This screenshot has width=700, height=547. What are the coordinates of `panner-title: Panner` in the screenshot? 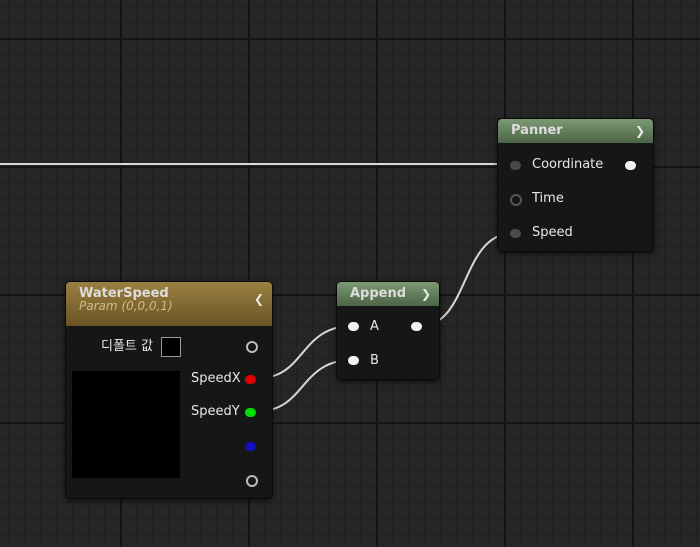 It's located at (537, 130).